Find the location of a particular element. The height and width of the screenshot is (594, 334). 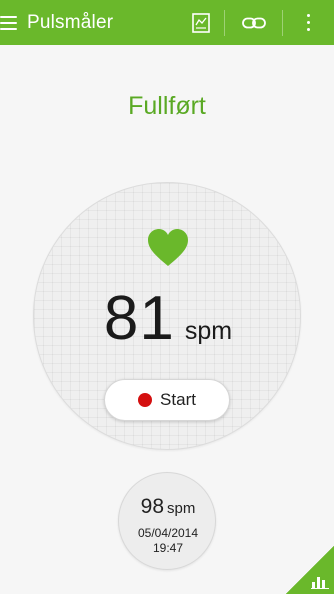

report-icon is located at coordinates (201, 22).